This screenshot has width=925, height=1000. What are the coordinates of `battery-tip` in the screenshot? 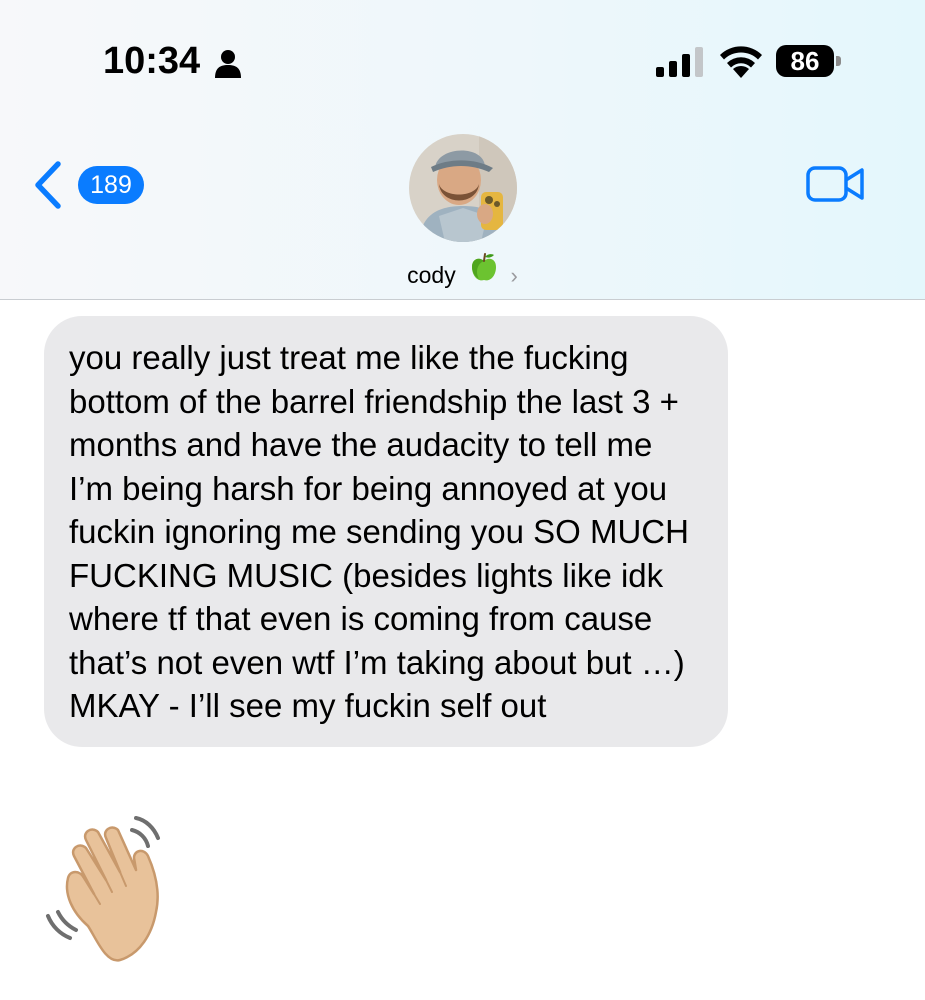 It's located at (838, 61).